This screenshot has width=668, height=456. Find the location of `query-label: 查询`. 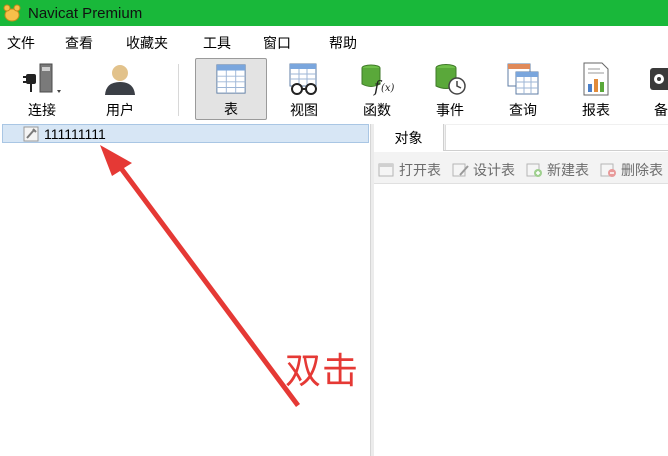

query-label: 查询 is located at coordinates (523, 111).